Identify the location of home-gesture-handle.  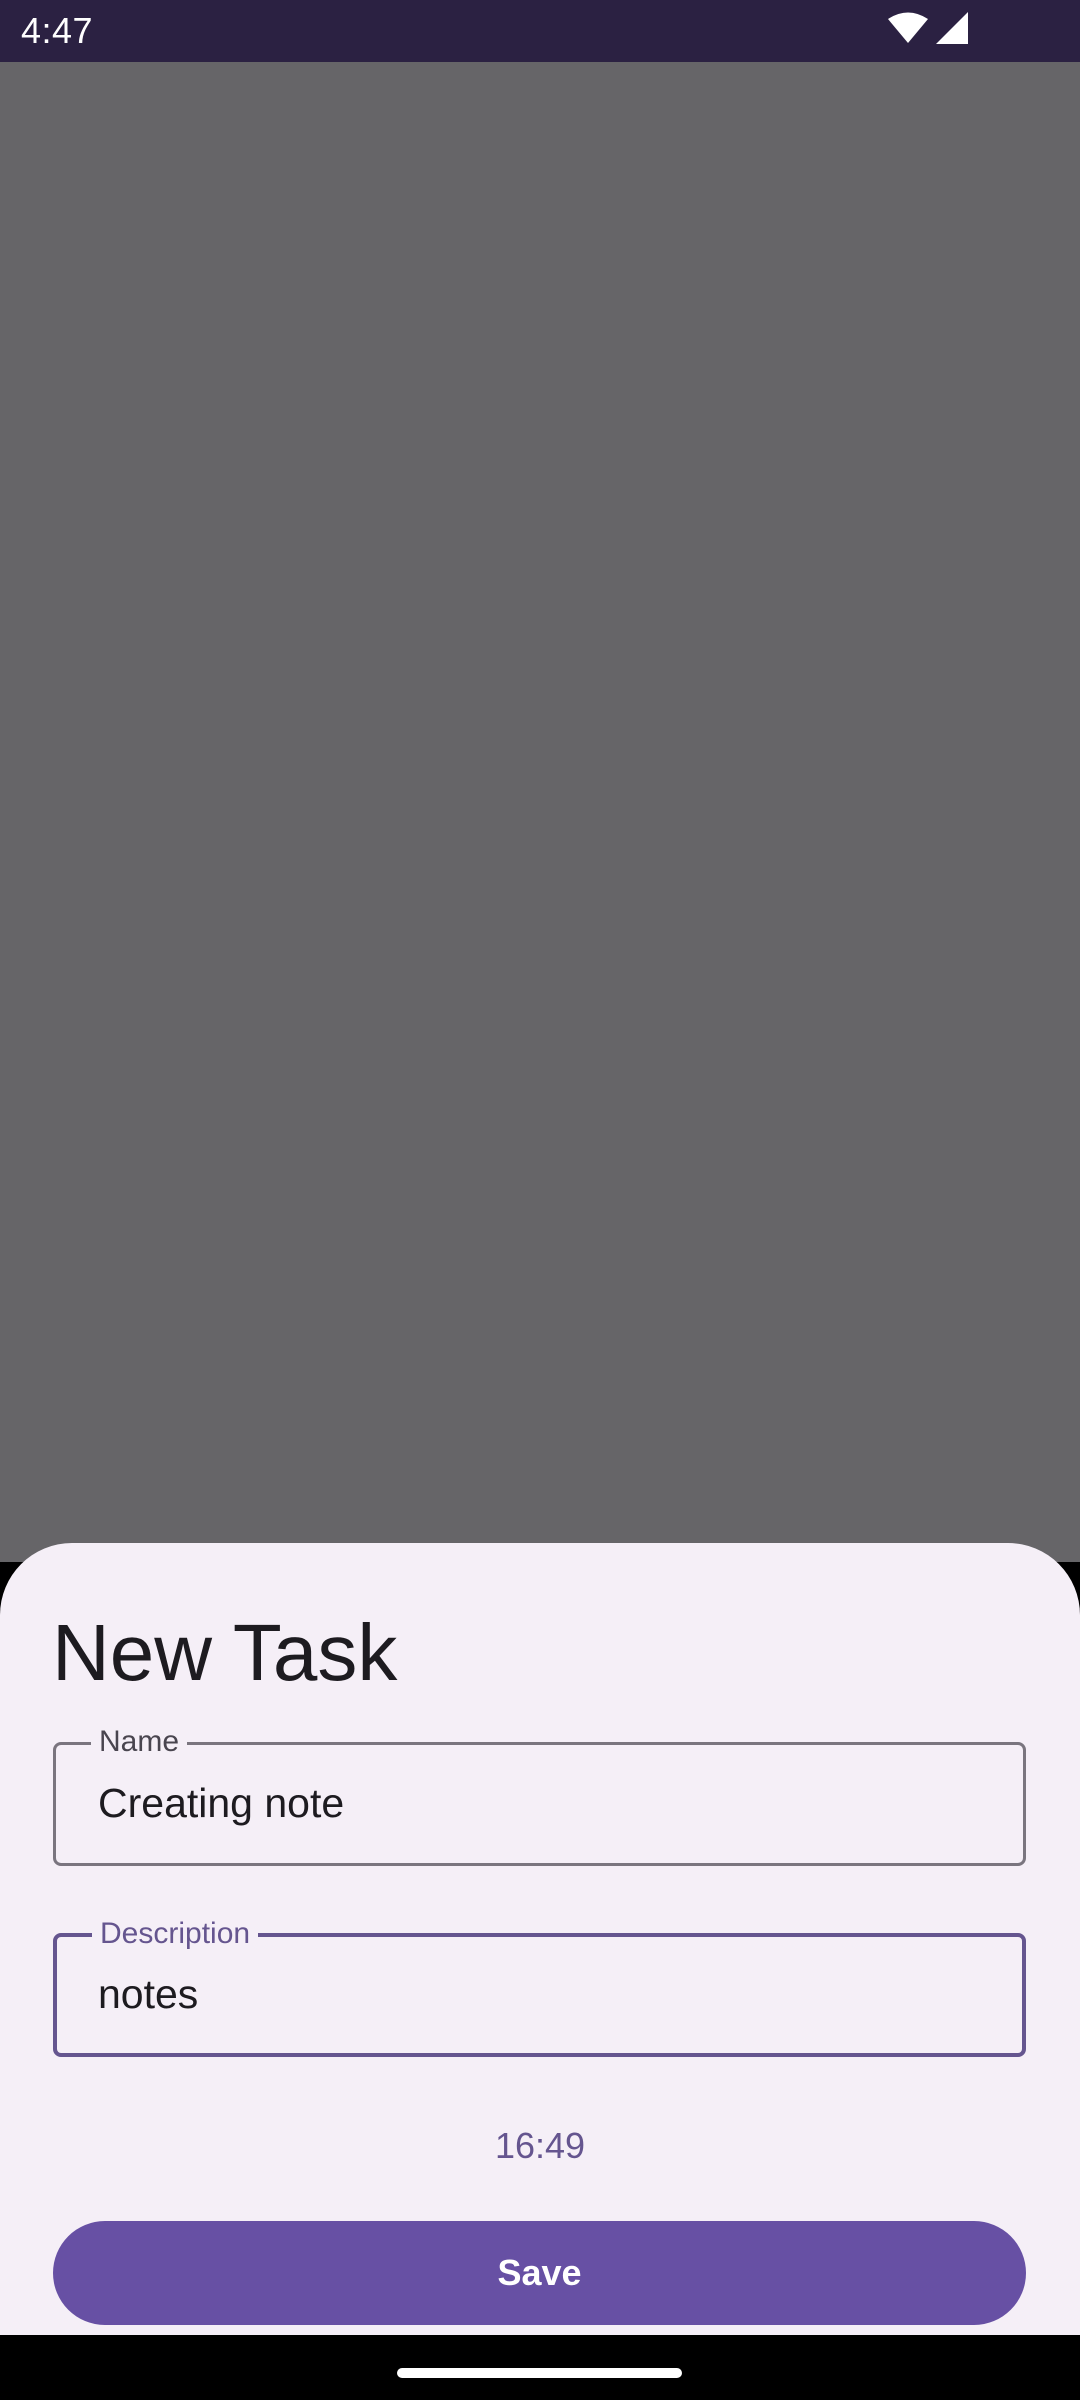
(539, 2373).